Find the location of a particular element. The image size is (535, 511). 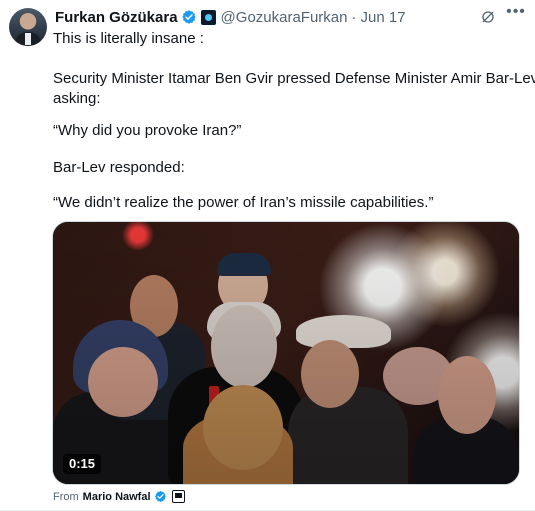

tweet-header: Furkan Gözükara @GozukaraFurkan · Jun 17 is located at coordinates (230, 17).